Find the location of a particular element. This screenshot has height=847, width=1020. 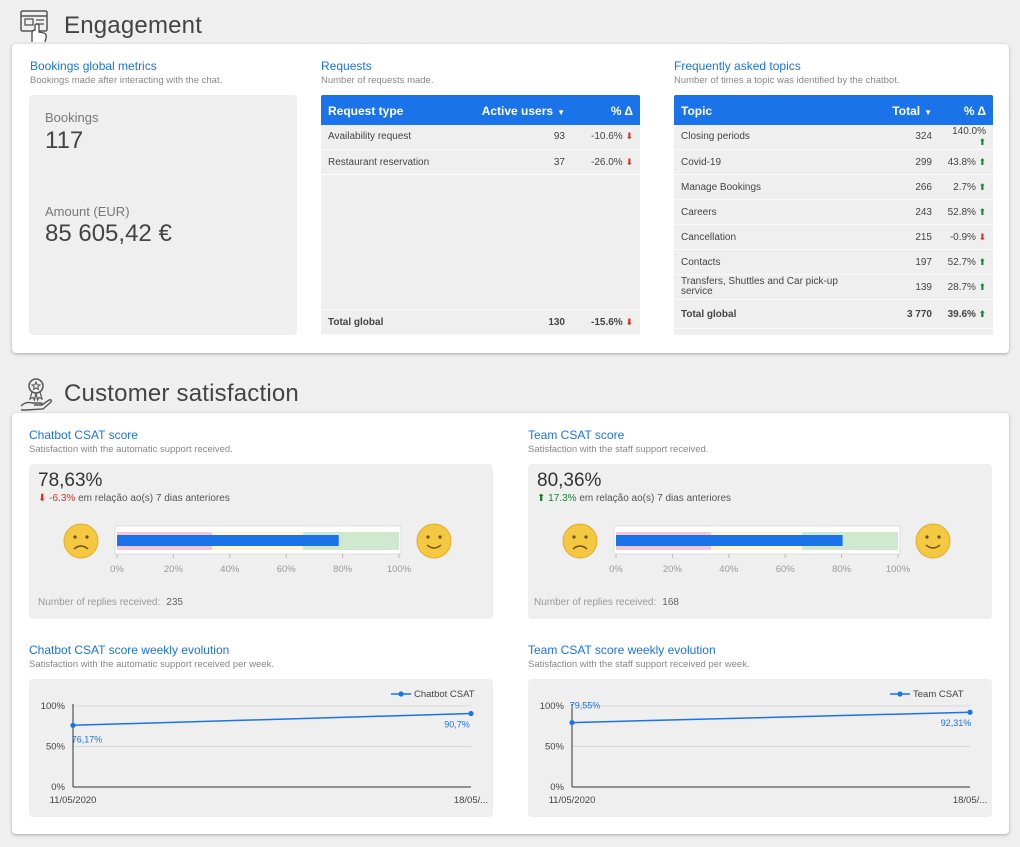

team-csat-title: Team CSAT score is located at coordinates (576, 435).